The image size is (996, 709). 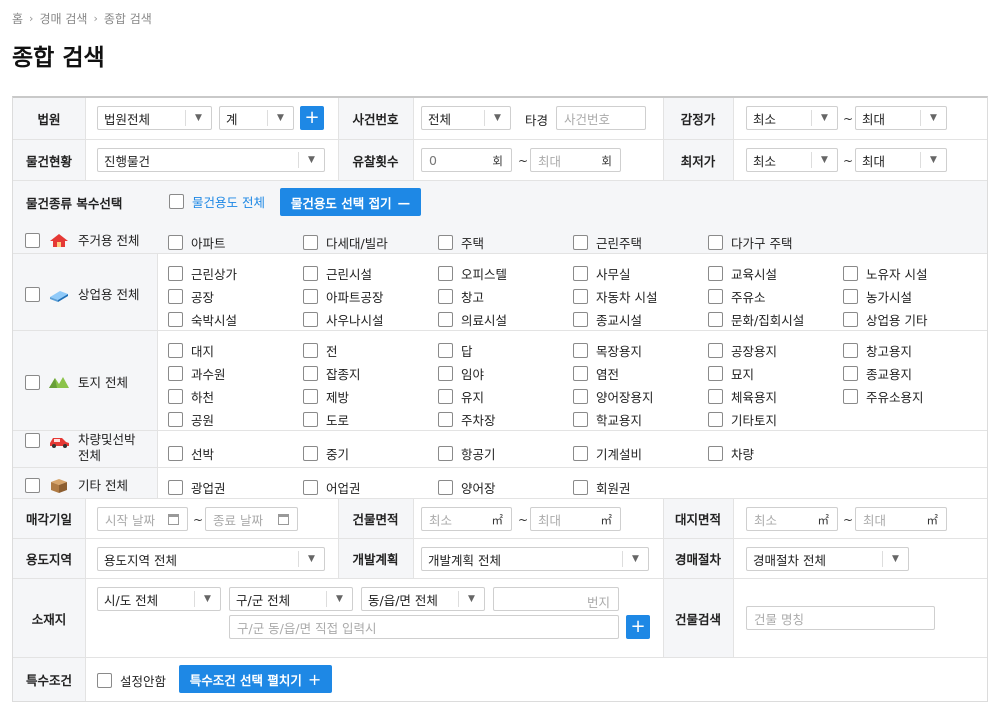 What do you see at coordinates (217, 201) in the screenshot?
I see `all-usage-checkbox: 물건용도 전체` at bounding box center [217, 201].